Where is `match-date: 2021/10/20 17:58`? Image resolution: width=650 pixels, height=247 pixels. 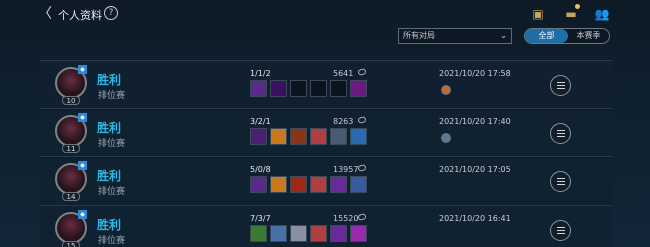 match-date: 2021/10/20 17:58 is located at coordinates (475, 73).